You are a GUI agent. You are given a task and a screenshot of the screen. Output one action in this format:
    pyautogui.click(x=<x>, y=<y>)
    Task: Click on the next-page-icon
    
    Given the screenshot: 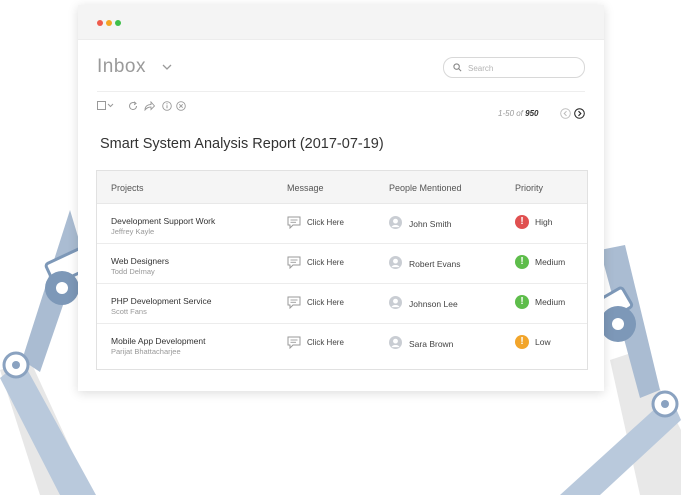 What is the action you would take?
    pyautogui.click(x=579, y=113)
    